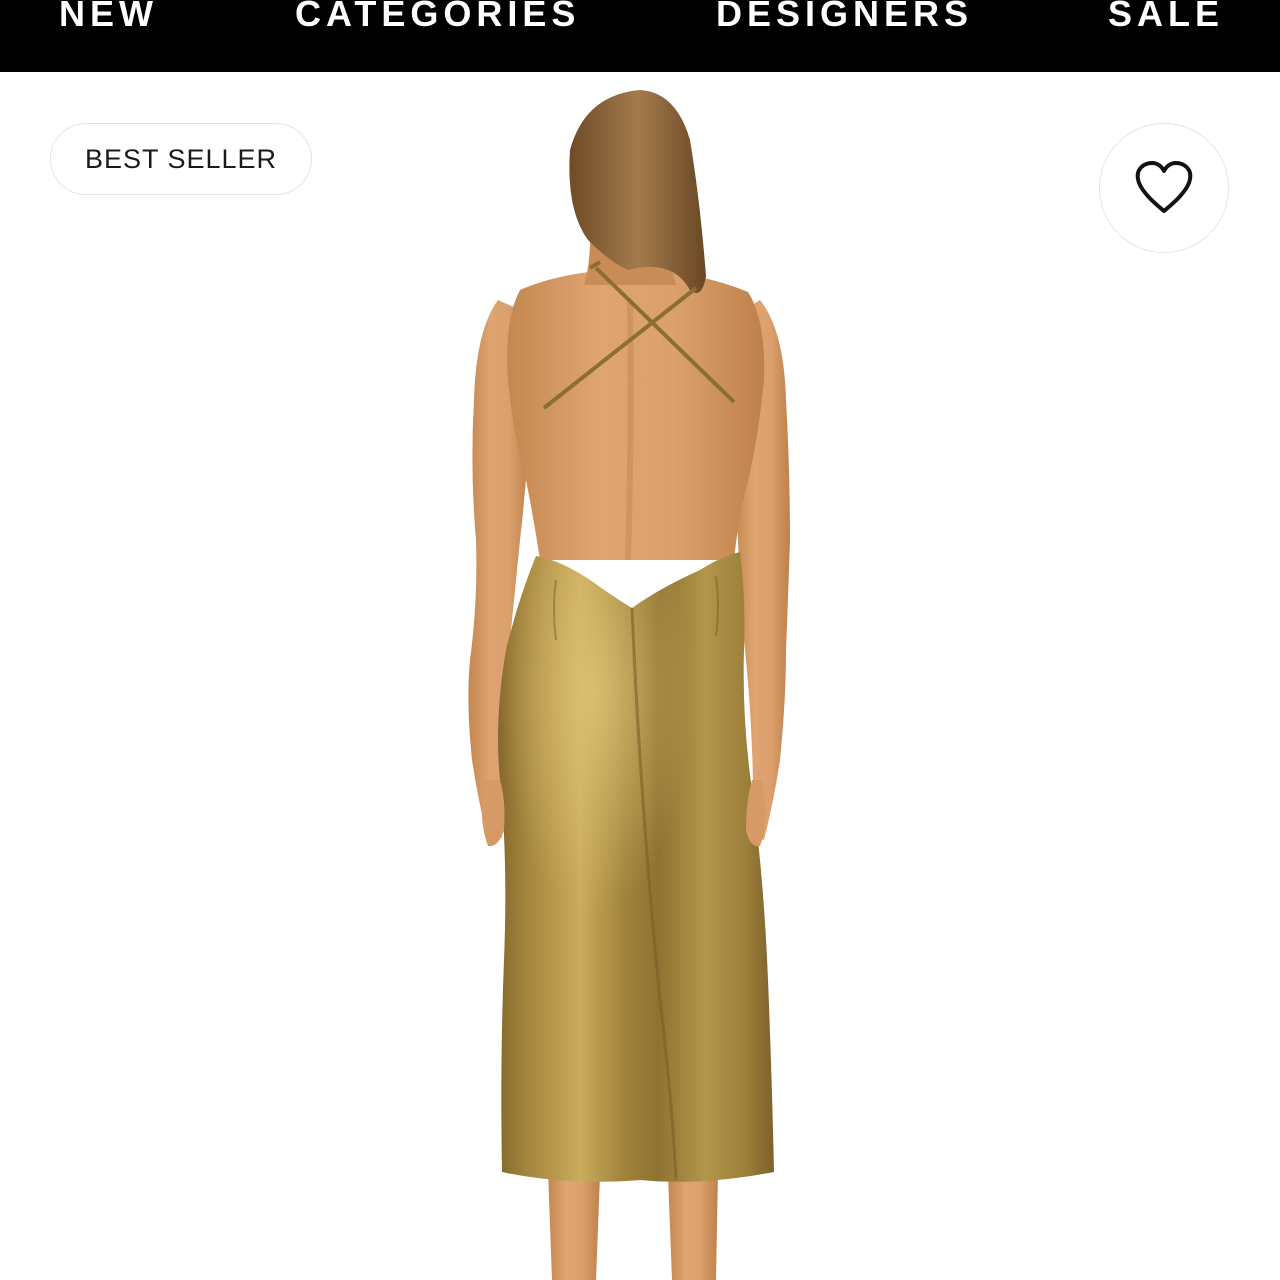 This screenshot has width=1280, height=1280. Describe the element at coordinates (108, 19) in the screenshot. I see `nav-item-new: NEW` at that location.